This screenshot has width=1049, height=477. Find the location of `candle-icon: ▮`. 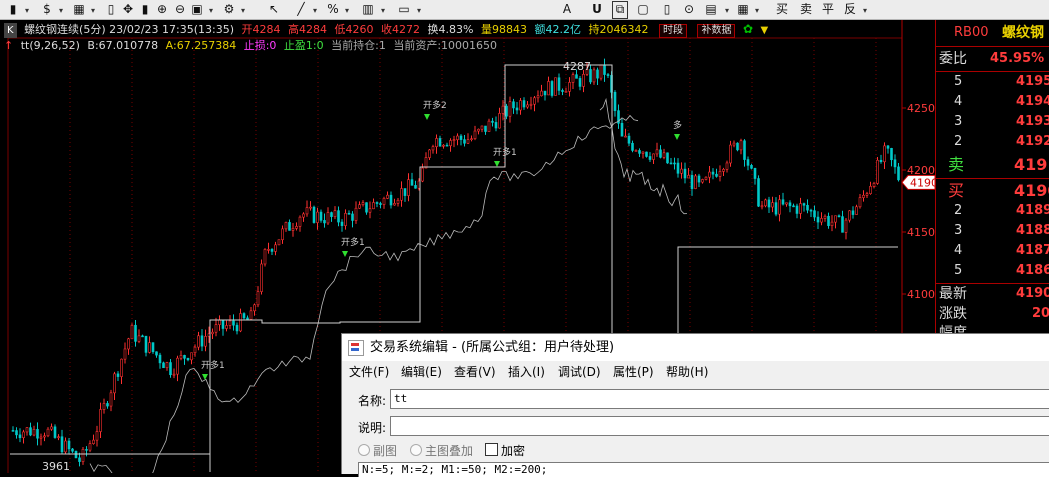

candle-icon: ▮ is located at coordinates (145, 9).